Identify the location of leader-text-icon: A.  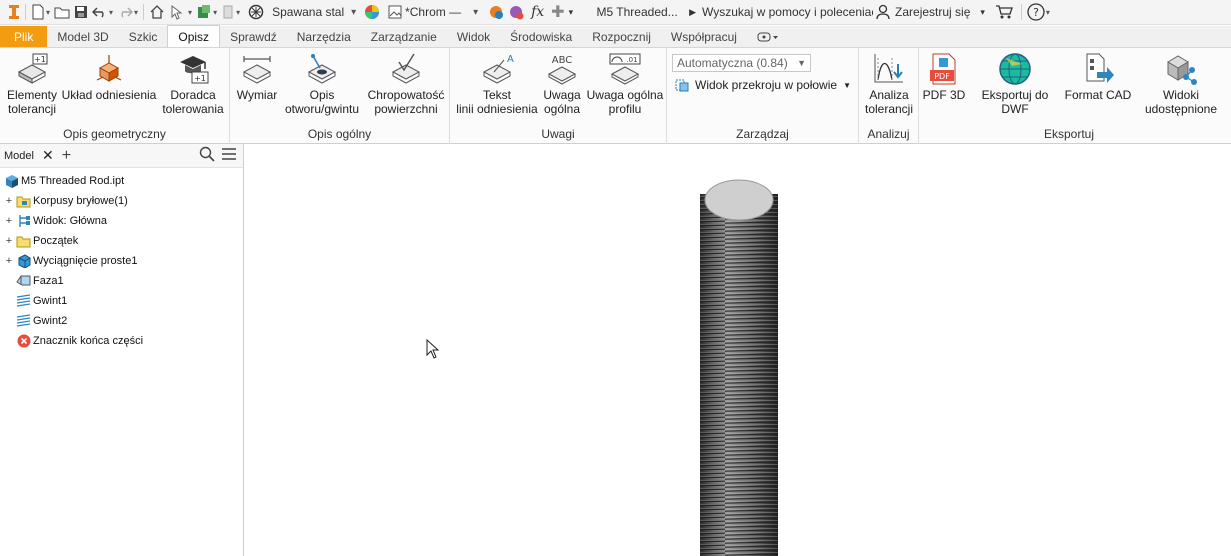
(498, 69).